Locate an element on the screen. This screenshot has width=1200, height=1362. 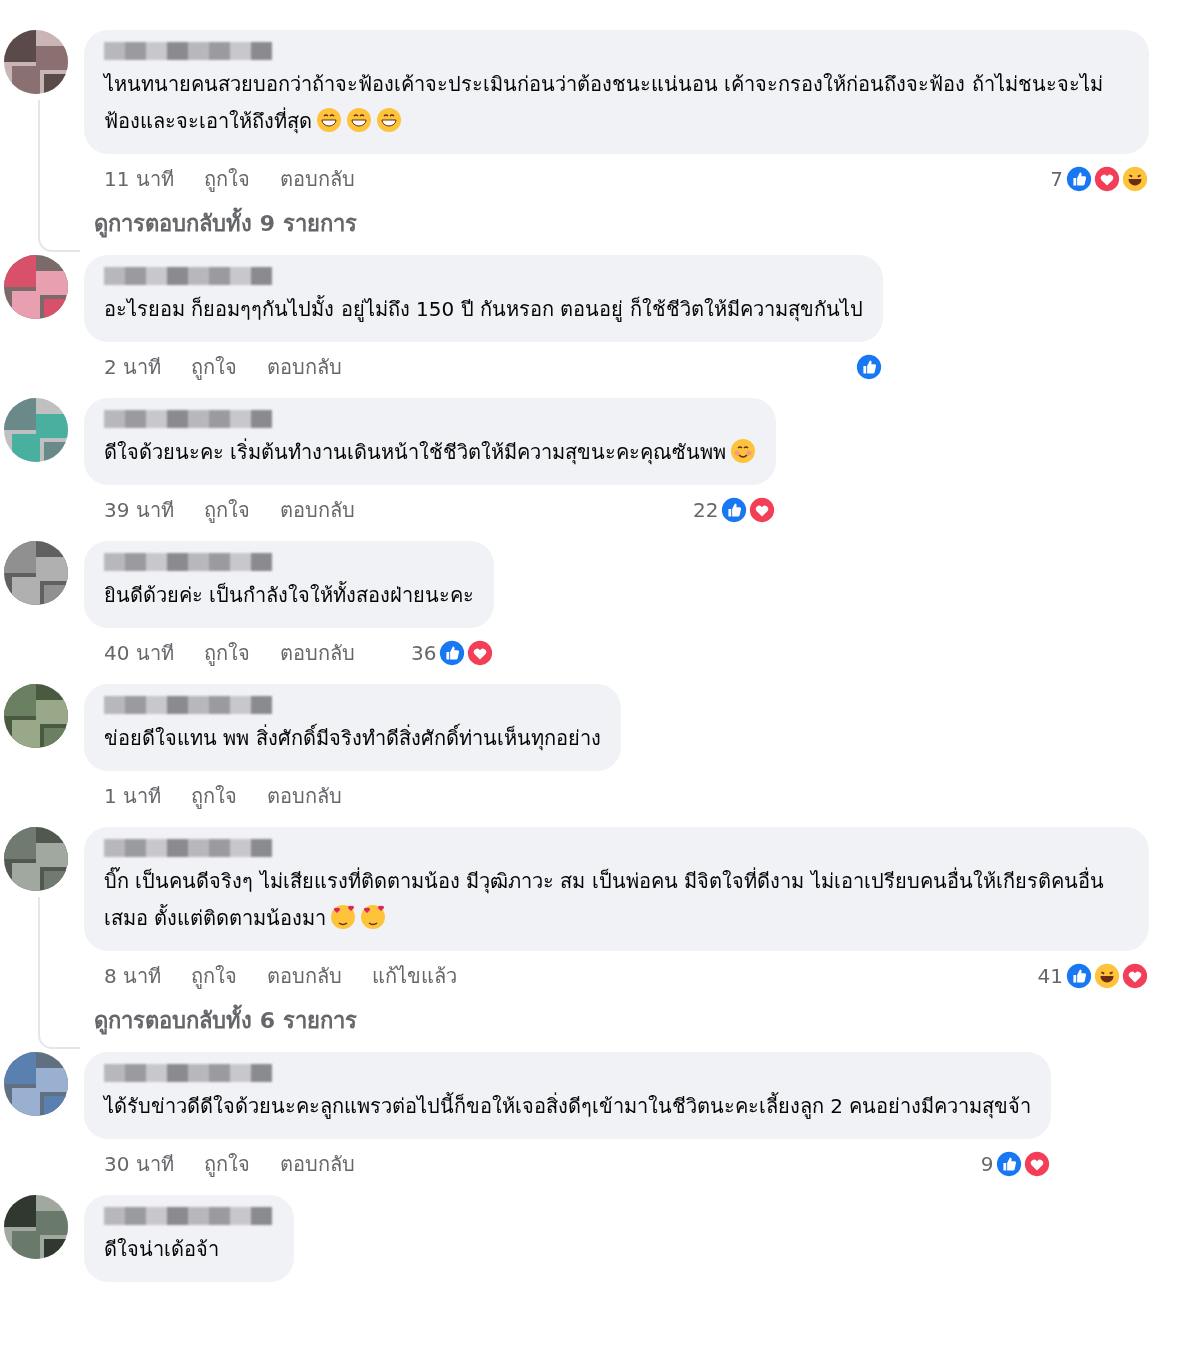
reaction-count: 41 is located at coordinates (1050, 976).